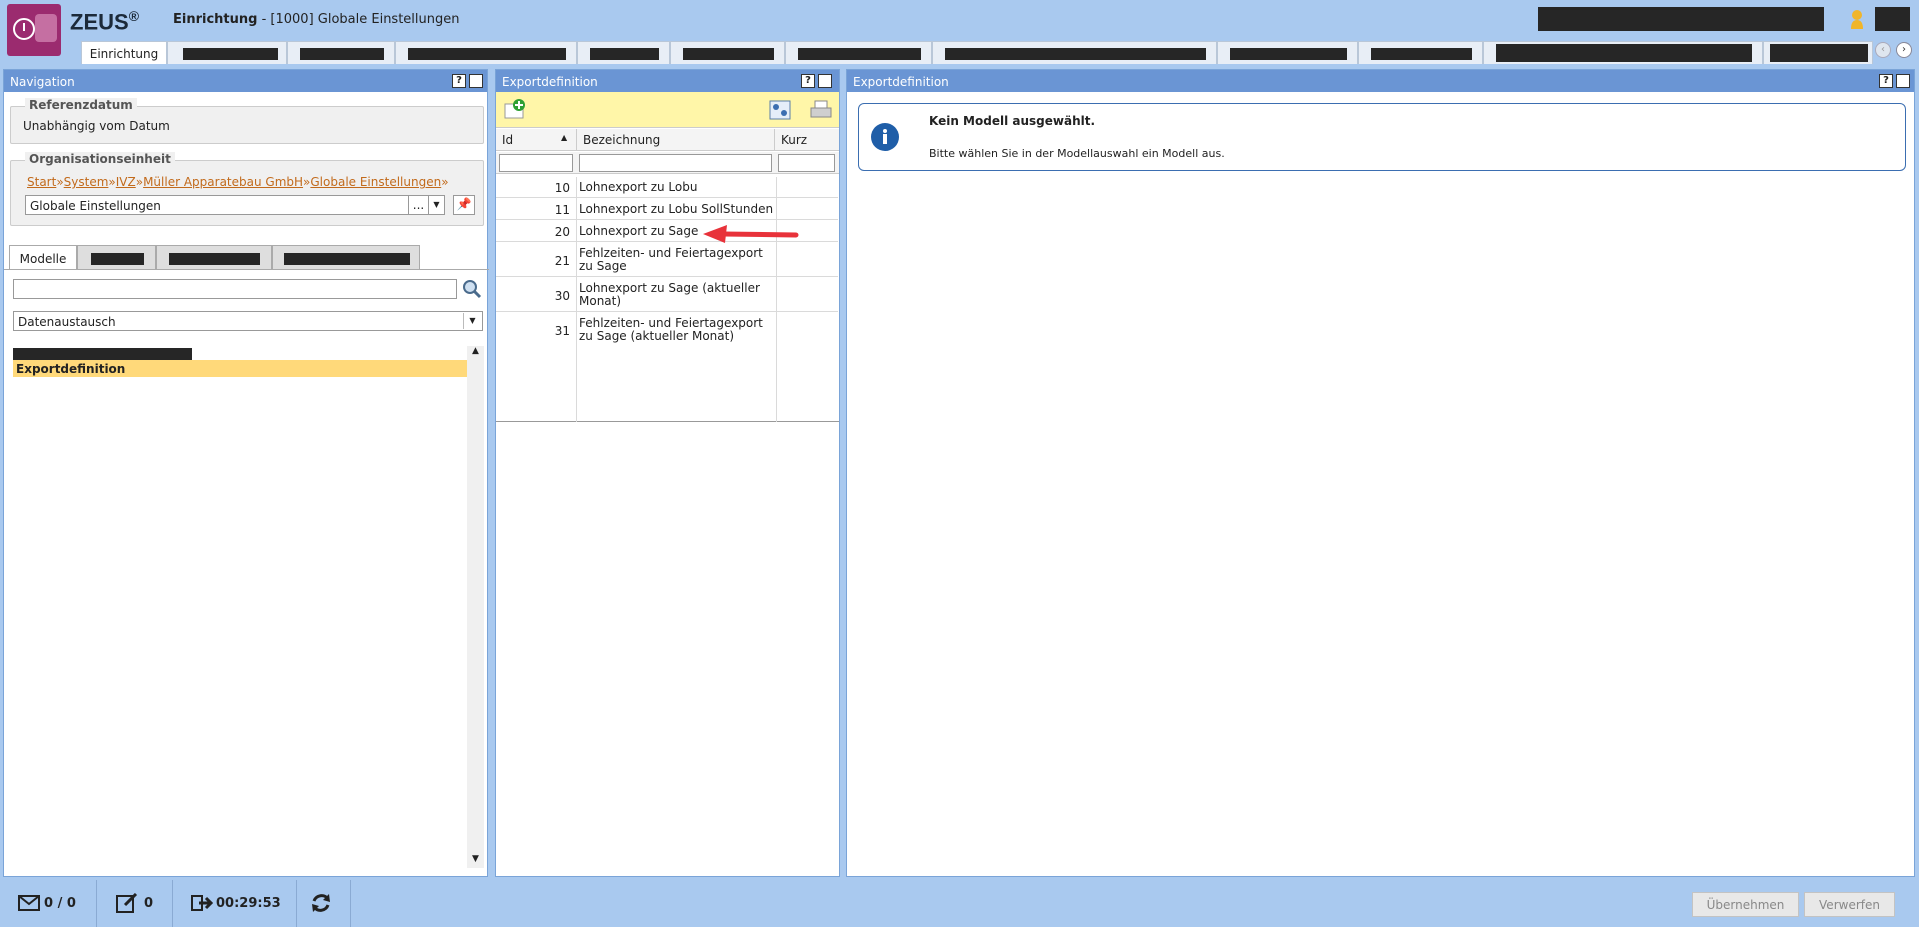 This screenshot has height=927, width=1919. Describe the element at coordinates (46, 28) in the screenshot. I see `people-icon` at that location.